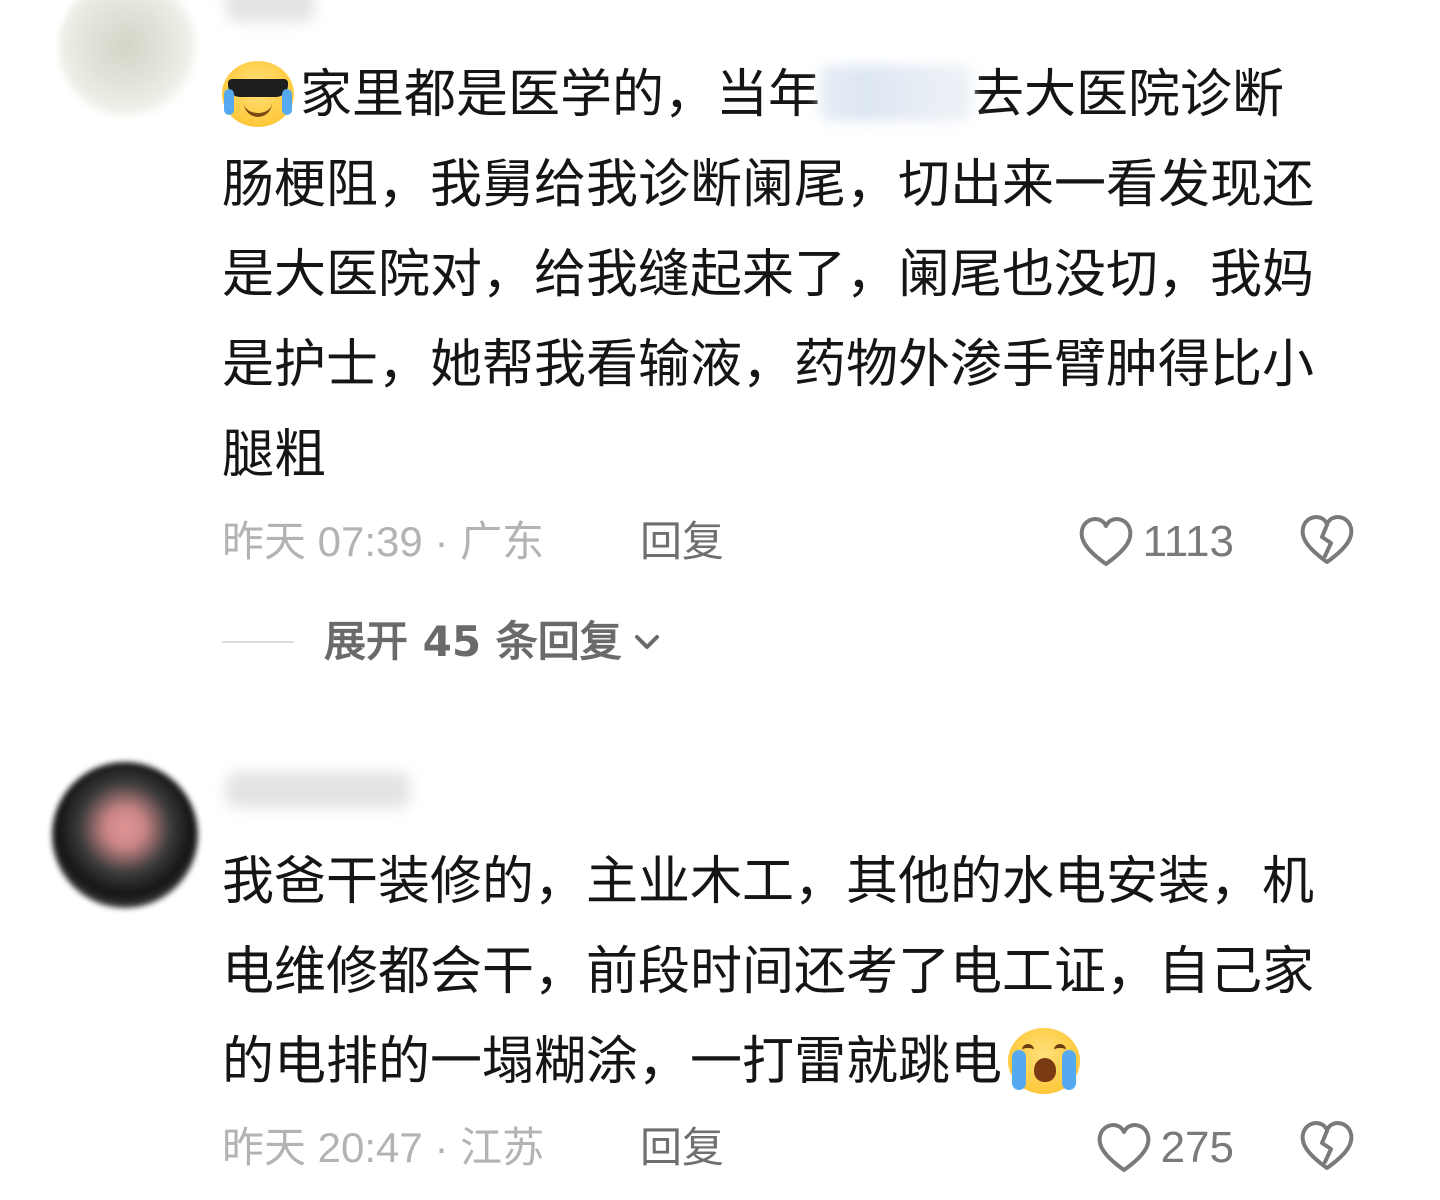  Describe the element at coordinates (822, 542) in the screenshot. I see `comment-meta-row: 昨天 07:39 · 广东 回复 1113` at that location.